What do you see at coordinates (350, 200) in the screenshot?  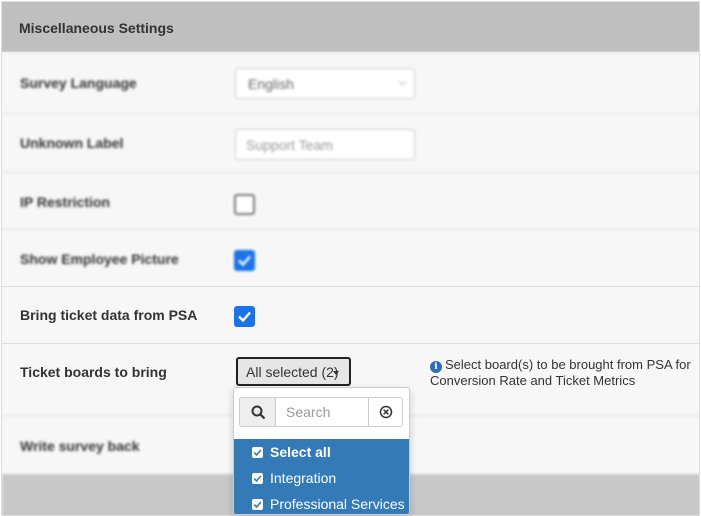 I see `row-ip-restriction: IP Restriction` at bounding box center [350, 200].